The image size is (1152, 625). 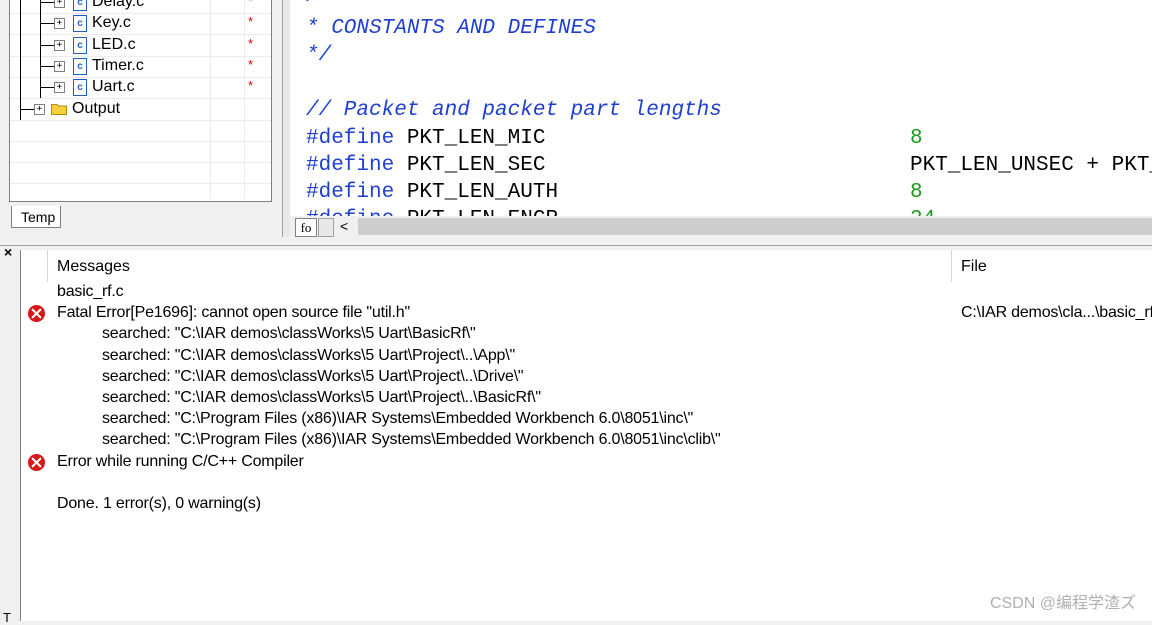 I want to click on code-identifier: PKT_LEN_MIC, so click(x=470, y=138).